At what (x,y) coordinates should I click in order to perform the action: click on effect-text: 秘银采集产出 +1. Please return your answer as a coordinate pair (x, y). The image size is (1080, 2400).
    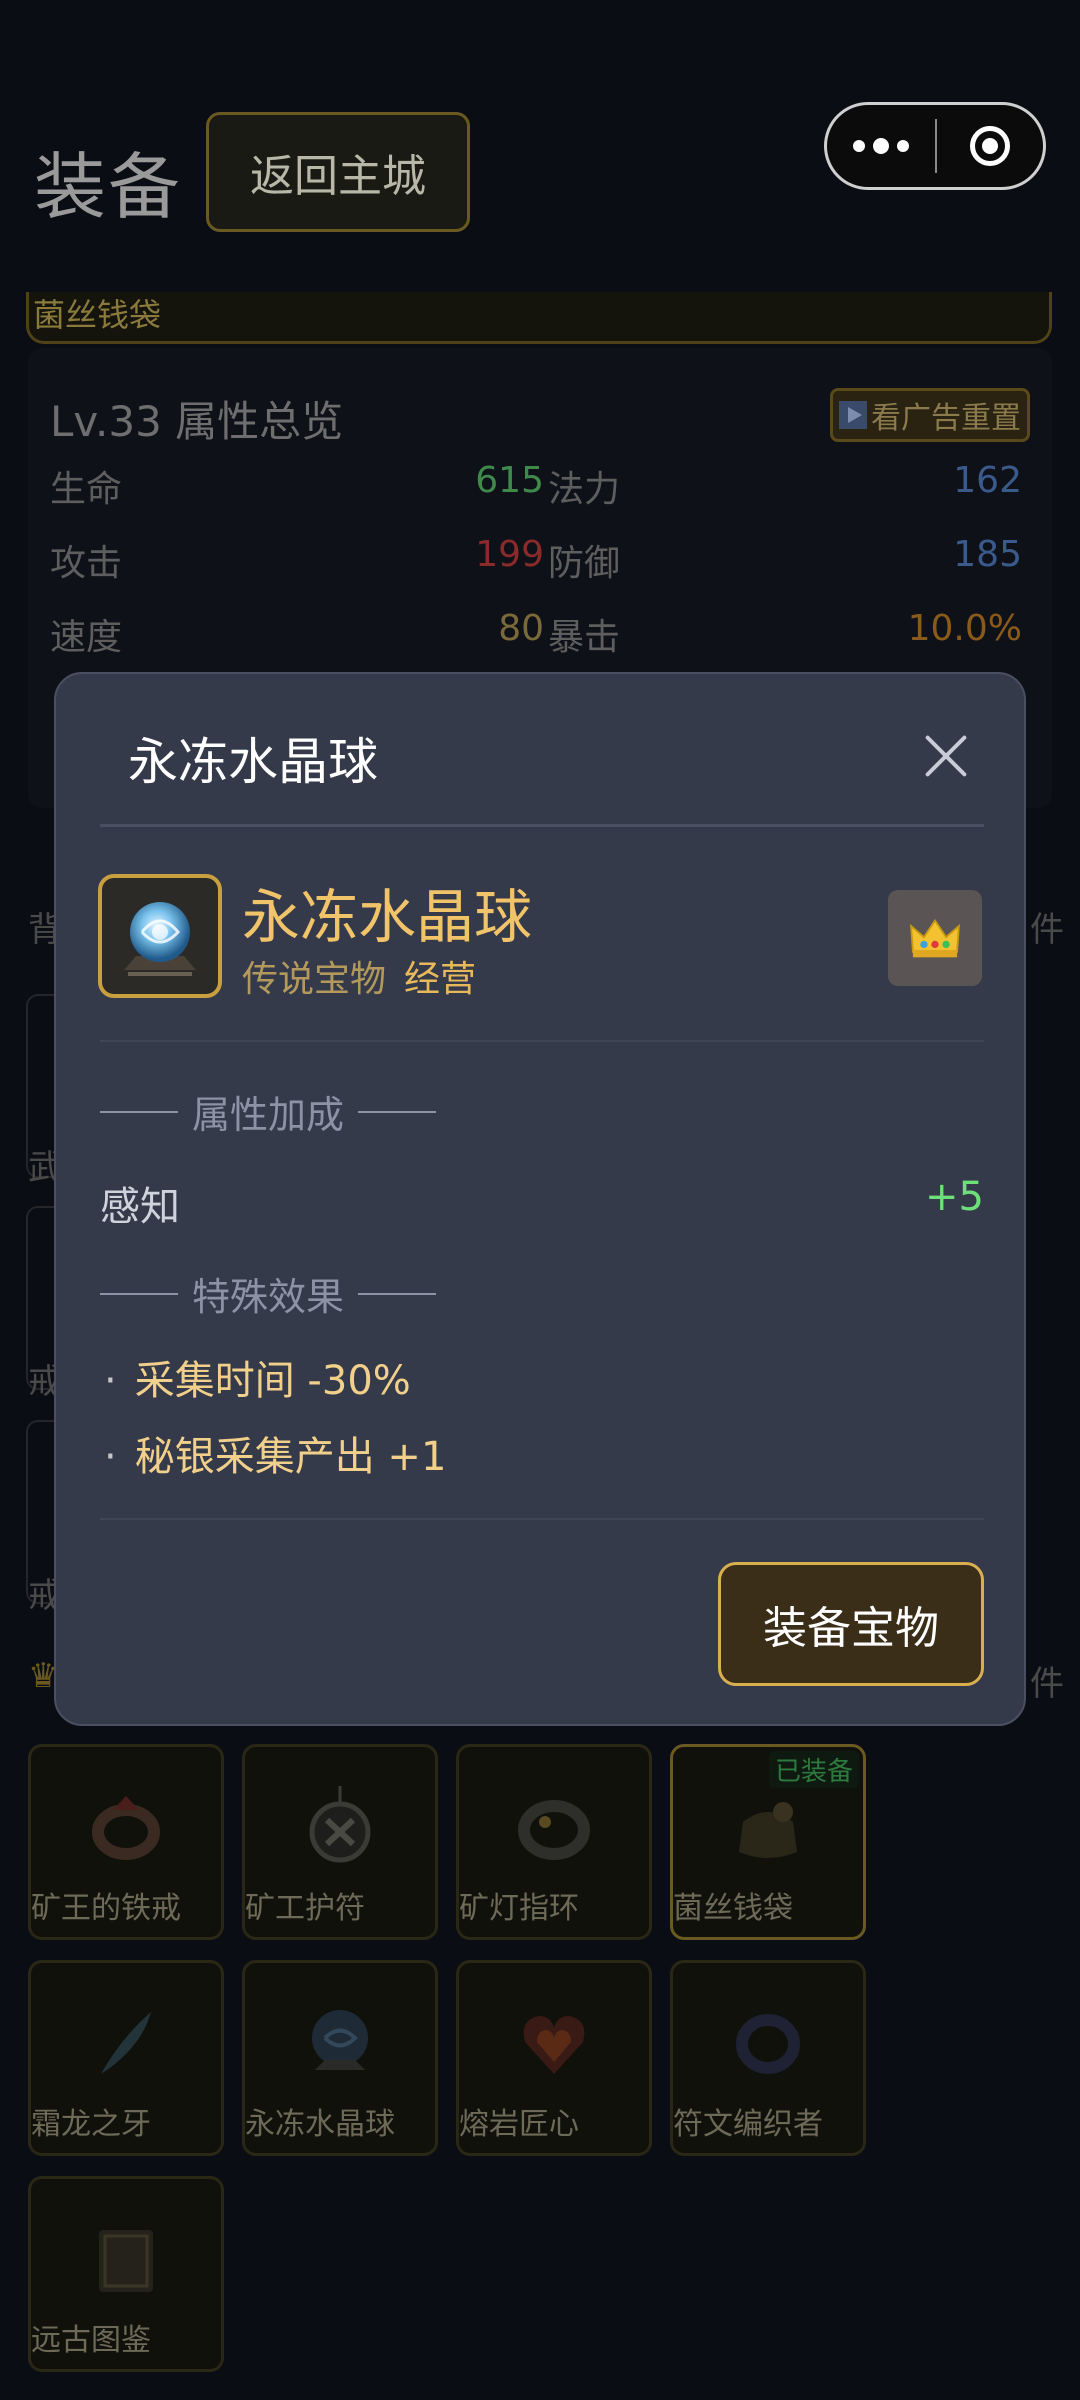
    Looking at the image, I should click on (290, 1457).